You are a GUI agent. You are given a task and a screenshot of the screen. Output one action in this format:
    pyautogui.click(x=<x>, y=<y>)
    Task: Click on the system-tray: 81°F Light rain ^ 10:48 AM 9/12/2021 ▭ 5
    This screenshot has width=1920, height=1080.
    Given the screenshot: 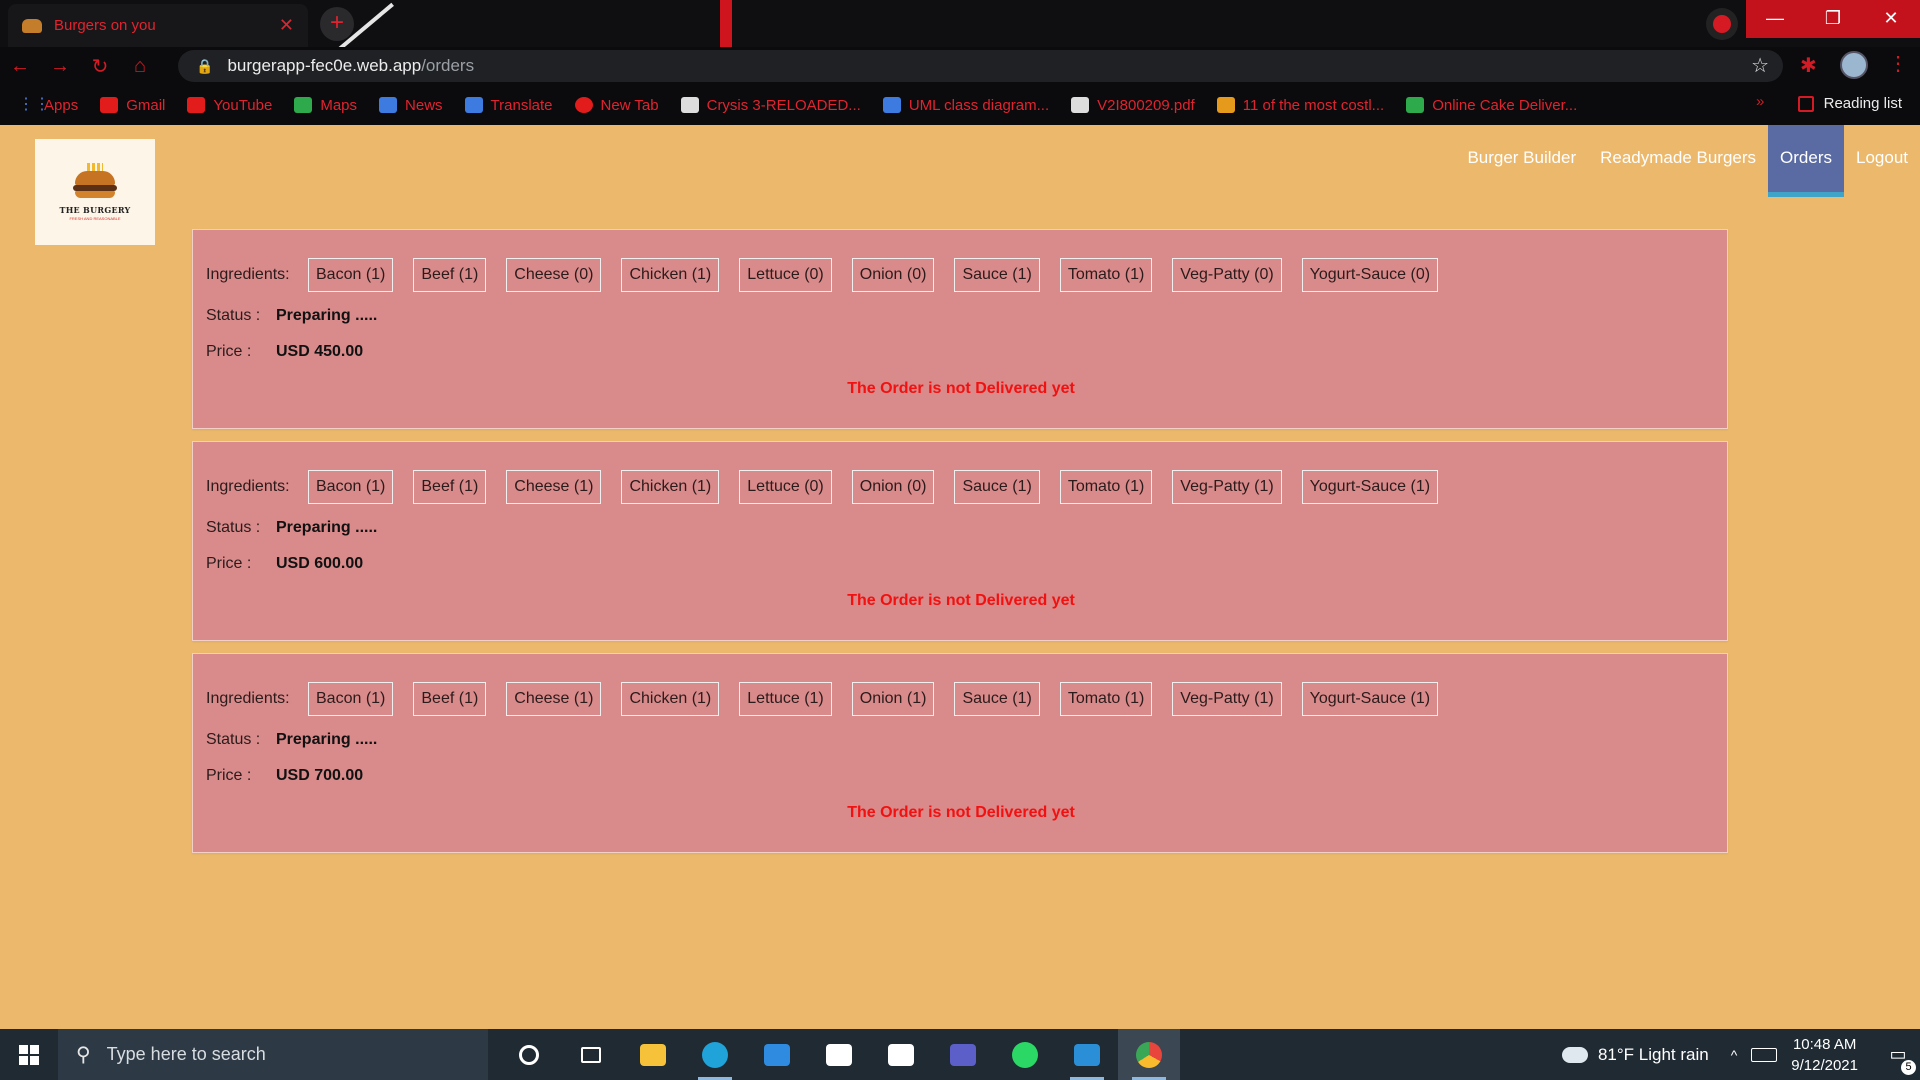 What is the action you would take?
    pyautogui.click(x=1740, y=1054)
    